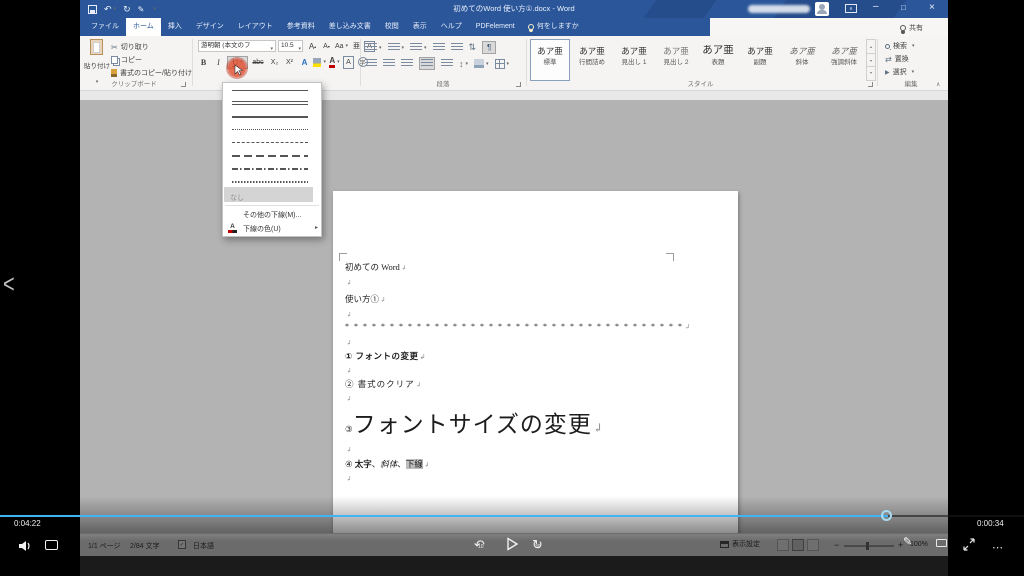 This screenshot has width=1024, height=576. Describe the element at coordinates (489, 47) in the screenshot. I see `show-paragraph-marks-button: ¶` at that location.